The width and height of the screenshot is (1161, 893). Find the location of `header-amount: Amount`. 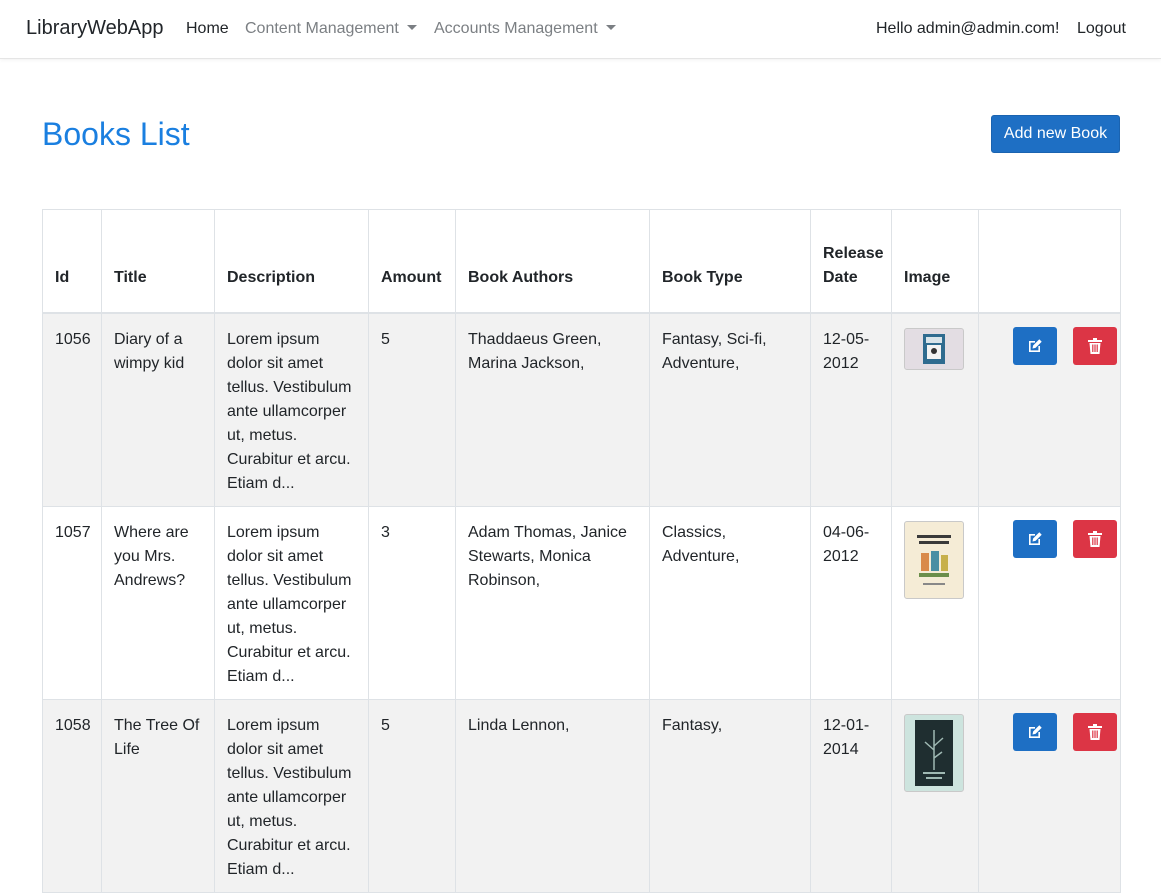

header-amount: Amount is located at coordinates (412, 261).